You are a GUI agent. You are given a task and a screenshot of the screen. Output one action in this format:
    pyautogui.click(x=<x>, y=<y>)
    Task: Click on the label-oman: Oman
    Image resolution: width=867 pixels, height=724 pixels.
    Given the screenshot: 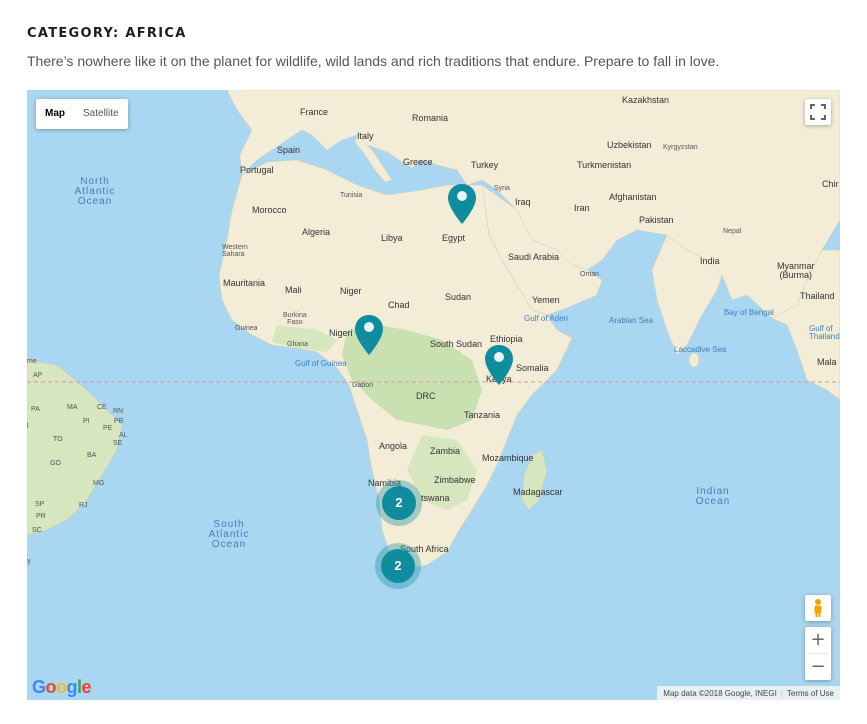 What is the action you would take?
    pyautogui.click(x=590, y=274)
    